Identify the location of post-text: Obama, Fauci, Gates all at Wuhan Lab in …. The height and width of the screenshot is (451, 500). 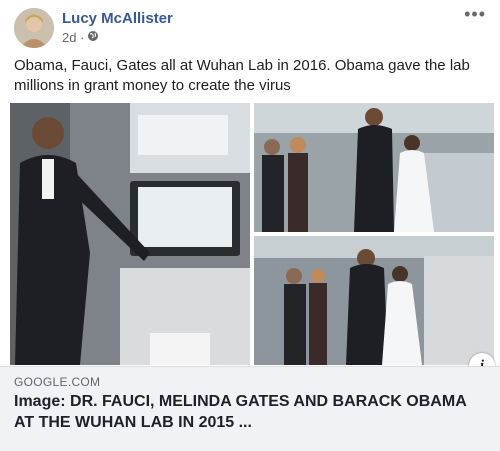
(242, 75).